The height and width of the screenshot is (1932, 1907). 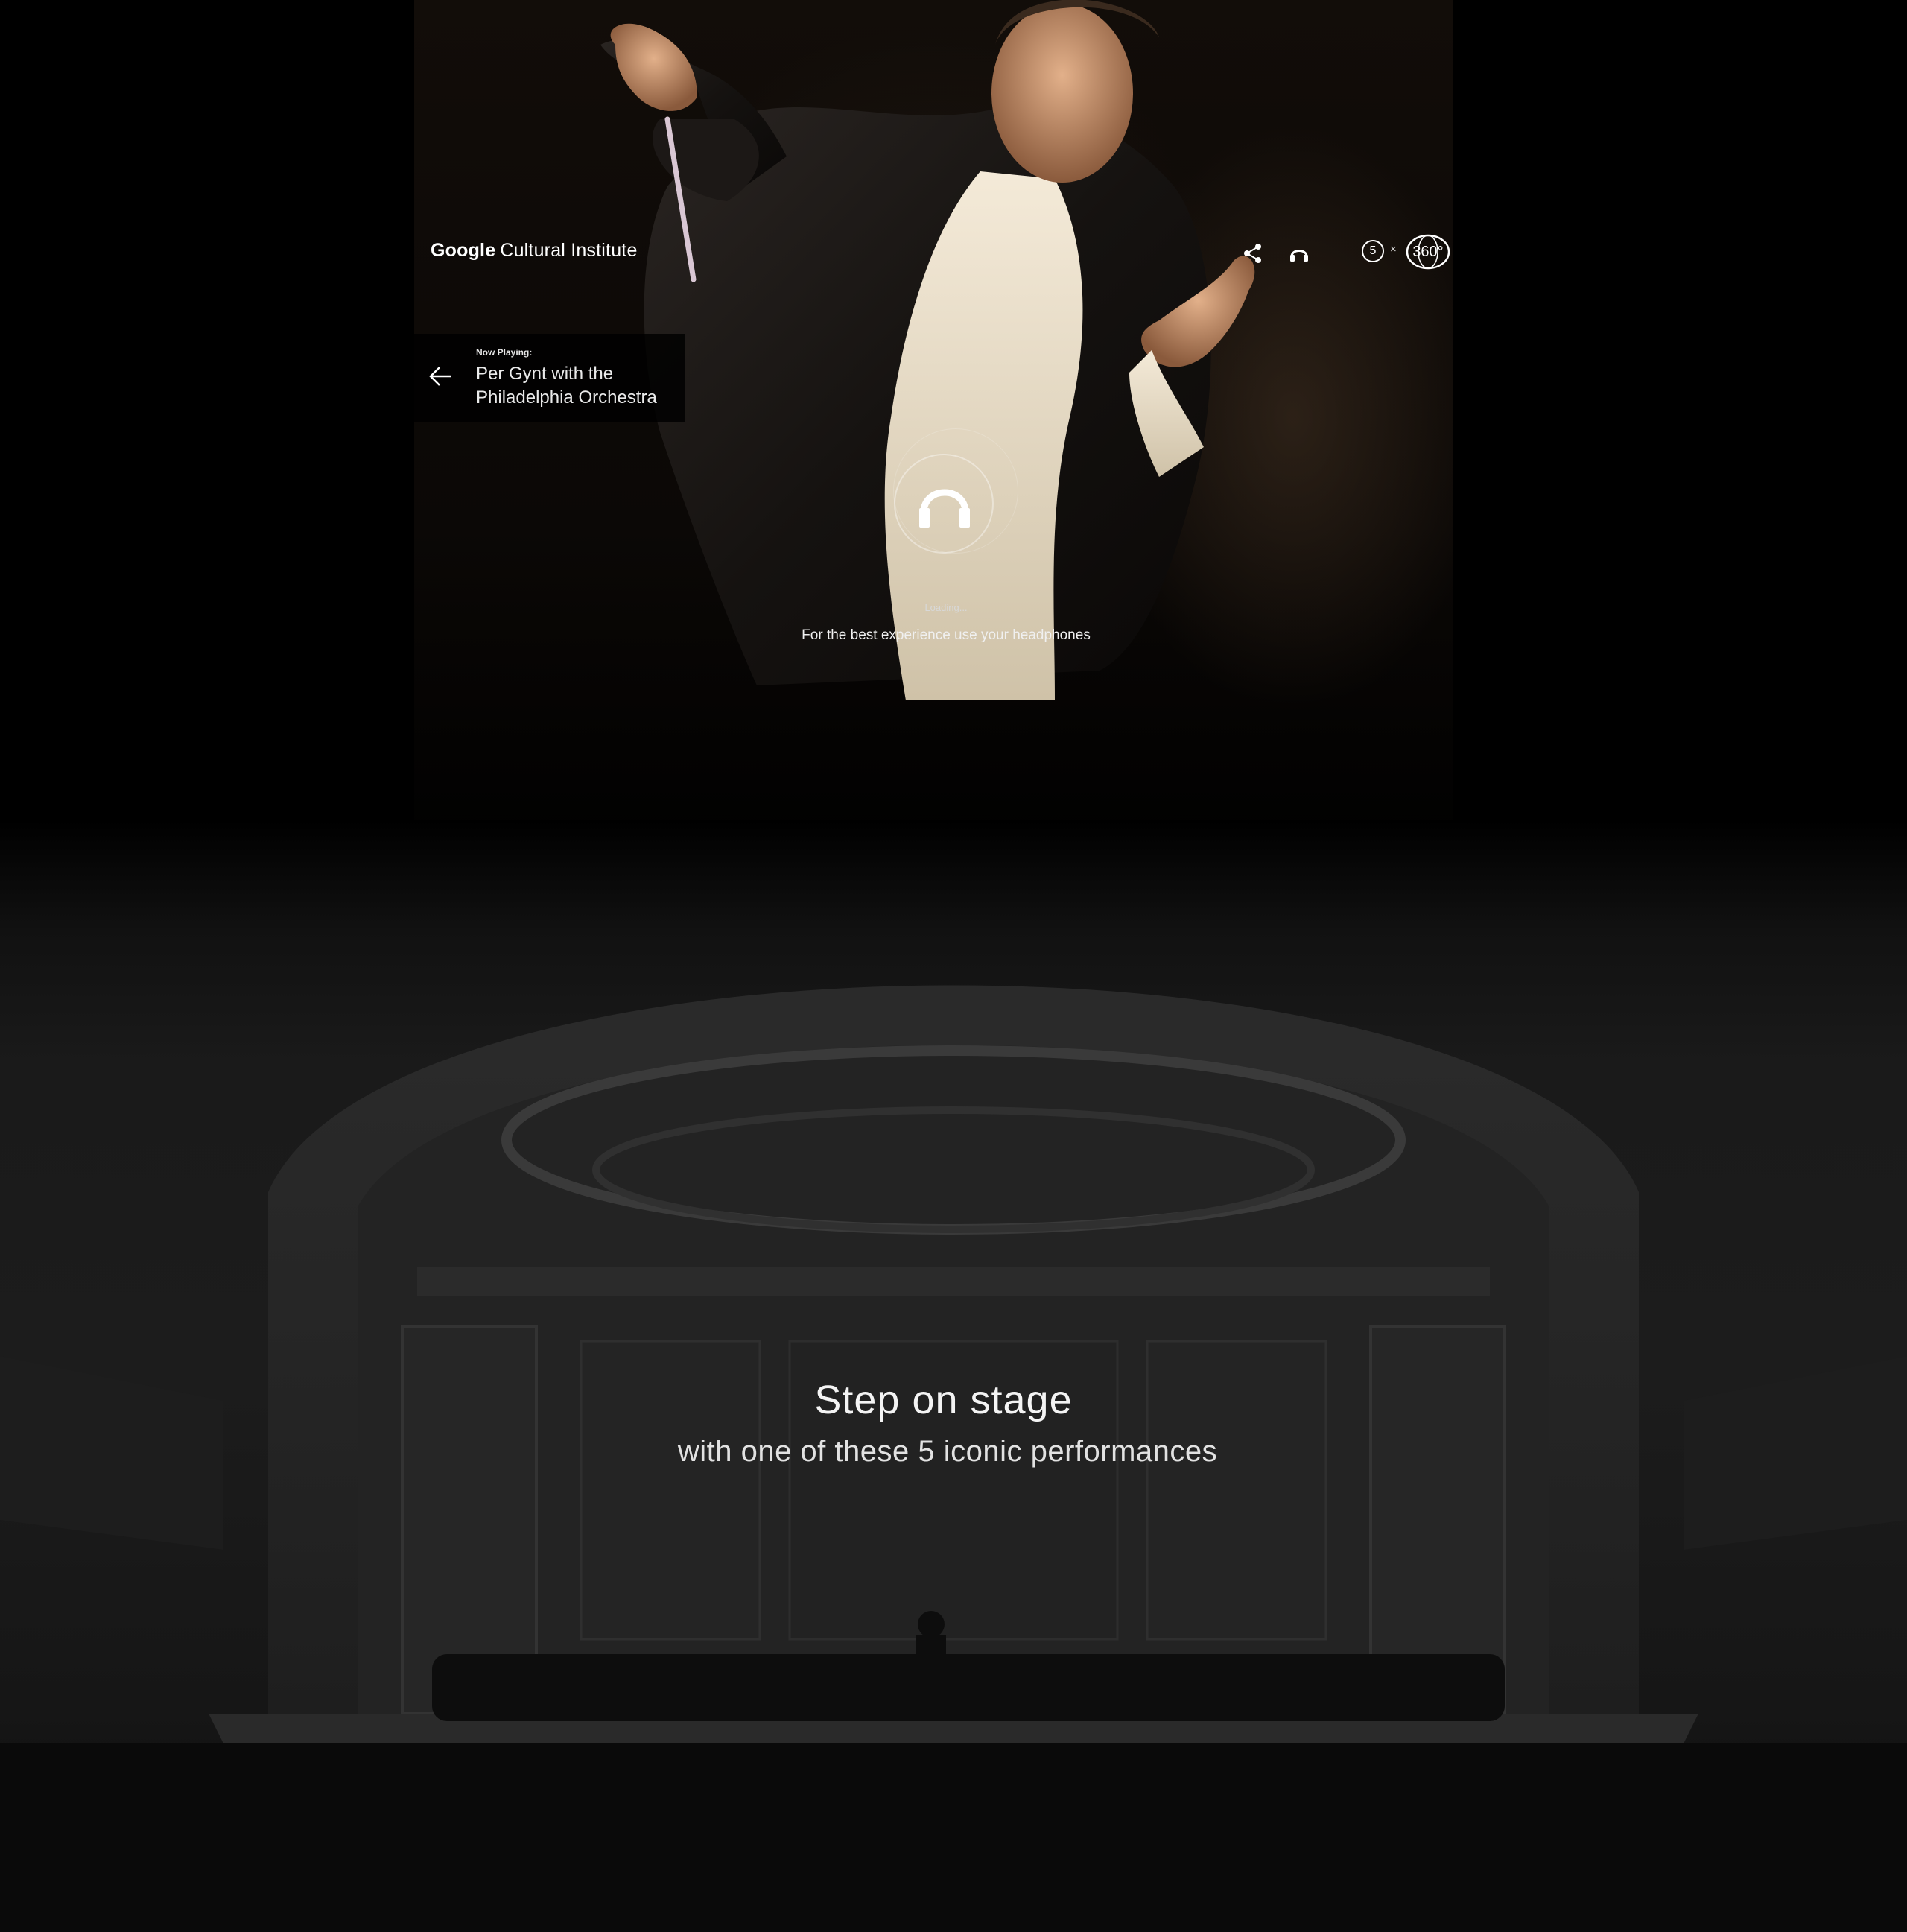 What do you see at coordinates (463, 250) in the screenshot?
I see `logo-google-text: Google` at bounding box center [463, 250].